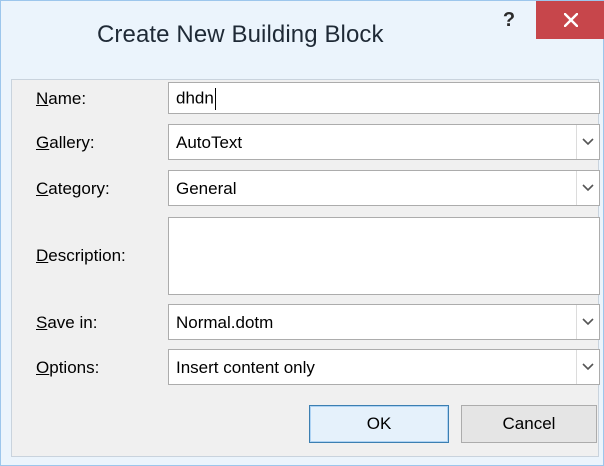 The height and width of the screenshot is (466, 604). I want to click on category-select-value: General, so click(206, 188).